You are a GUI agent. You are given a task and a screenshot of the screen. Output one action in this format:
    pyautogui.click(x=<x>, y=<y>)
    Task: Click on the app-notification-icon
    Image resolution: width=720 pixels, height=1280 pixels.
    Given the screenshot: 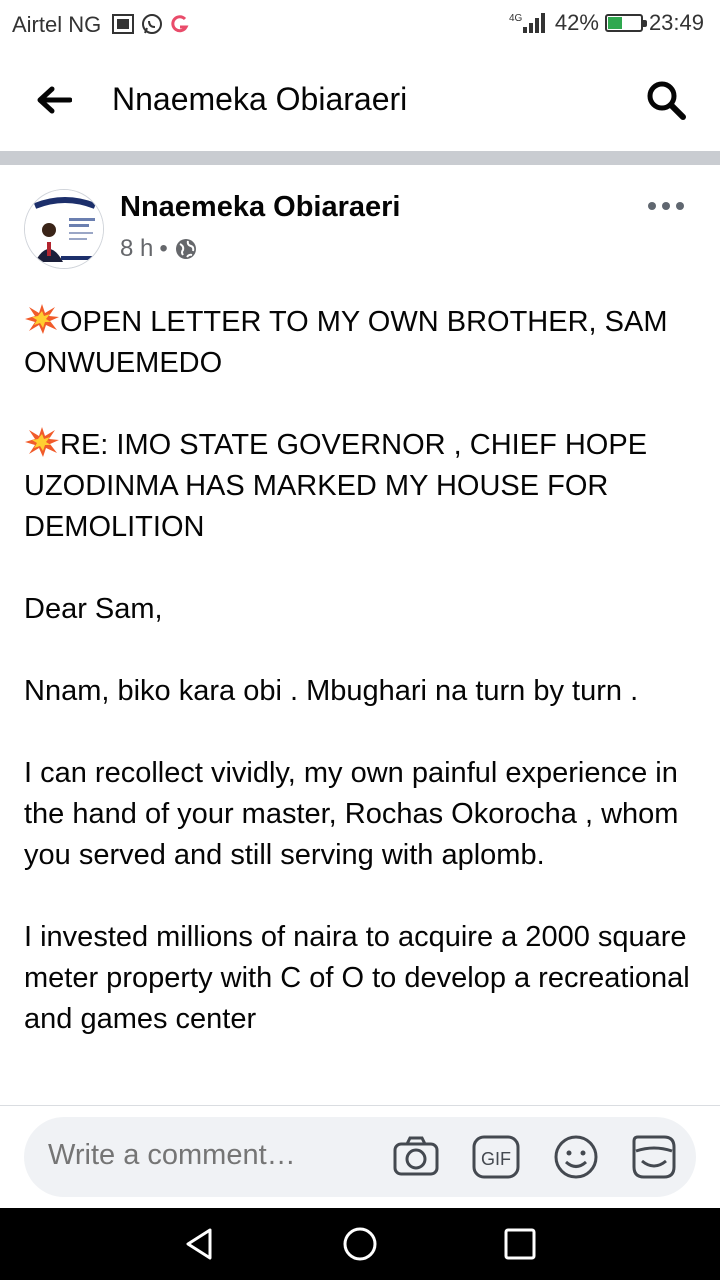 What is the action you would take?
    pyautogui.click(x=180, y=24)
    